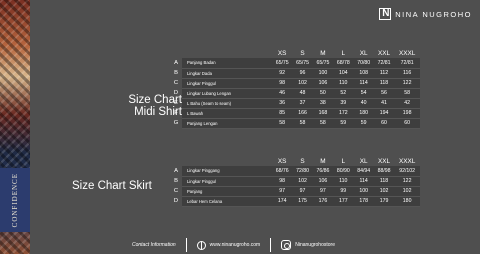 The image size is (480, 254). I want to click on table-cell: 100, so click(323, 73).